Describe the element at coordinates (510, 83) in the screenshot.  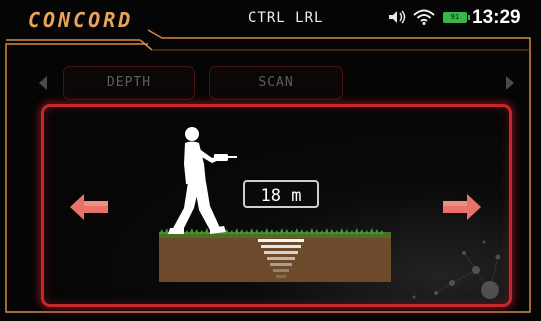
I see `tab-next-arrow-icon` at that location.